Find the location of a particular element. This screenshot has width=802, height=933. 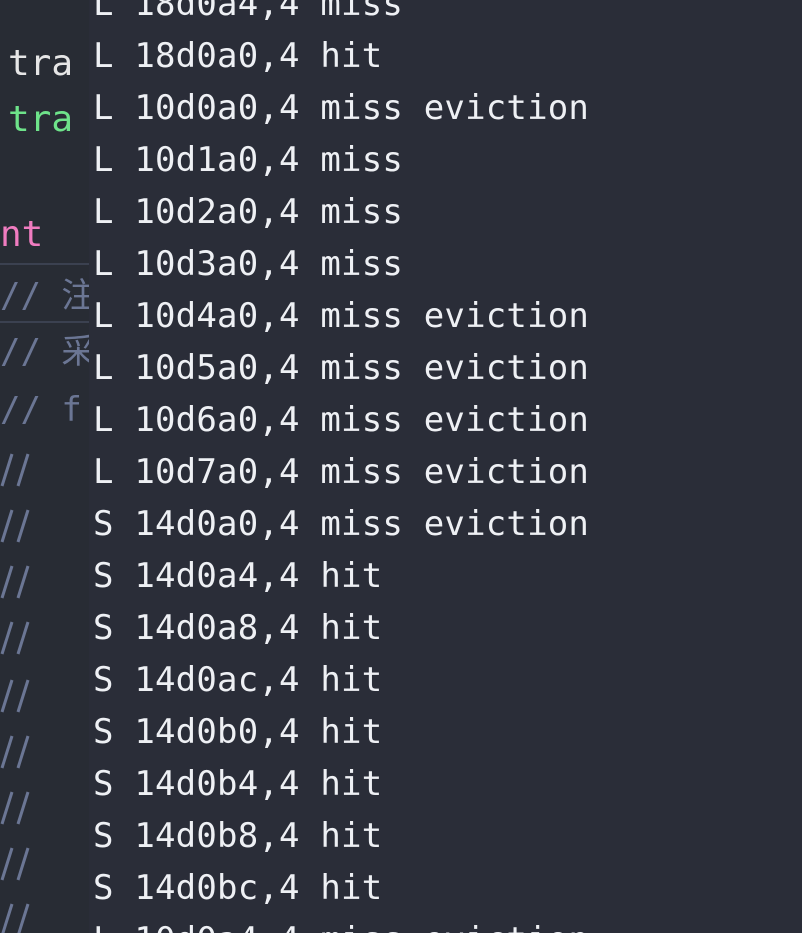

comment-slash-column is located at coordinates (30, 686).